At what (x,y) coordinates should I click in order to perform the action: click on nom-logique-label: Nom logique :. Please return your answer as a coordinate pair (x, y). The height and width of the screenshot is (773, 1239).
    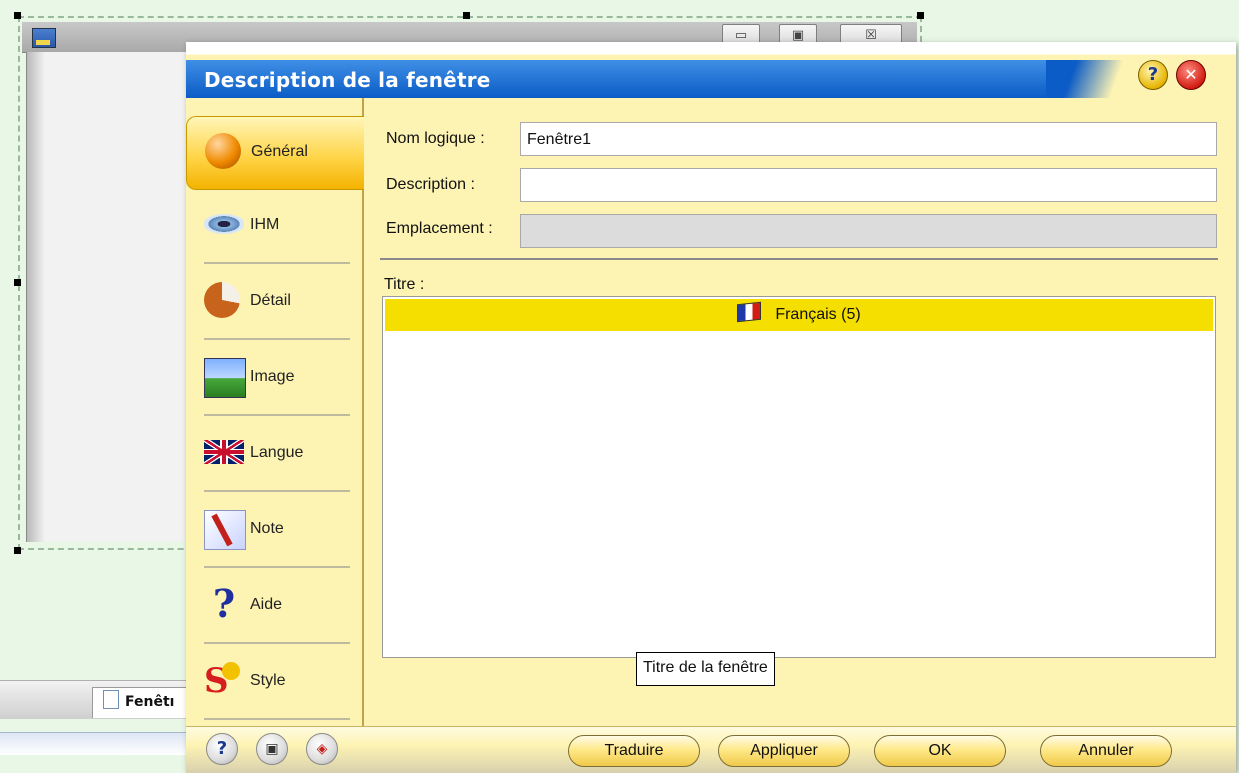
    Looking at the image, I should click on (435, 138).